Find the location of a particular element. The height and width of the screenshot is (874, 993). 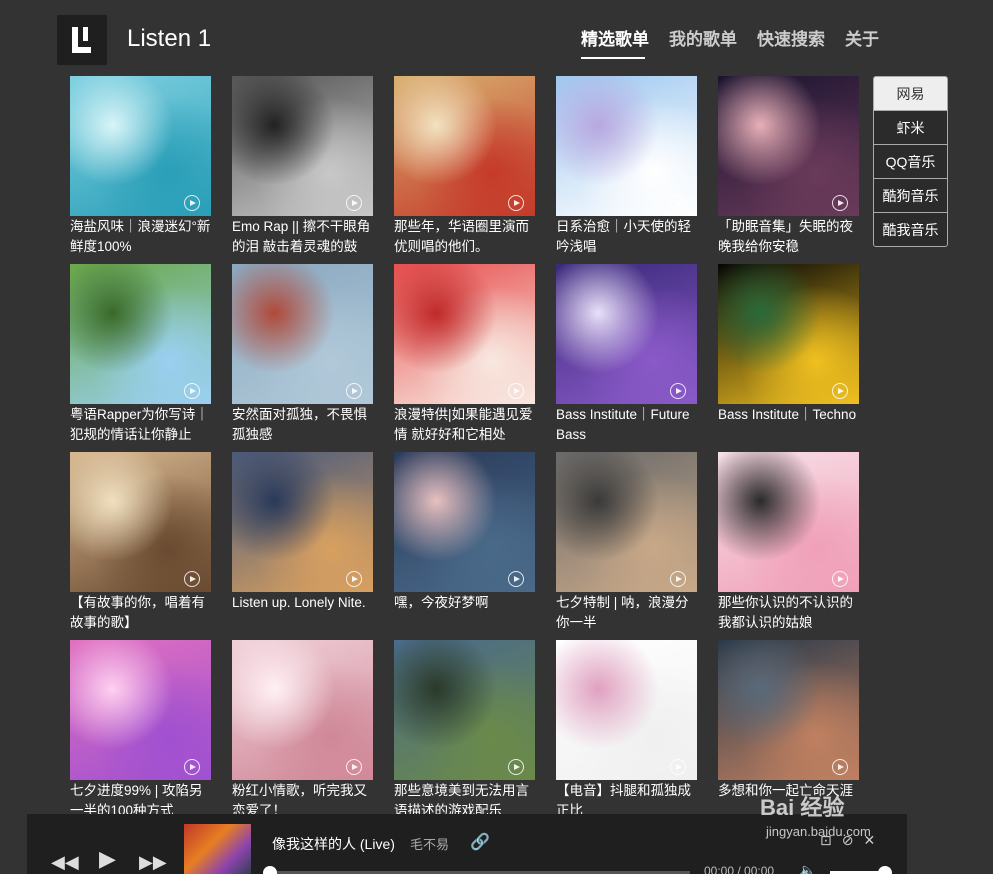

playlist-card: 浪漫特供|如果能遇见爱情 就好好和它相处 is located at coordinates (464, 354).